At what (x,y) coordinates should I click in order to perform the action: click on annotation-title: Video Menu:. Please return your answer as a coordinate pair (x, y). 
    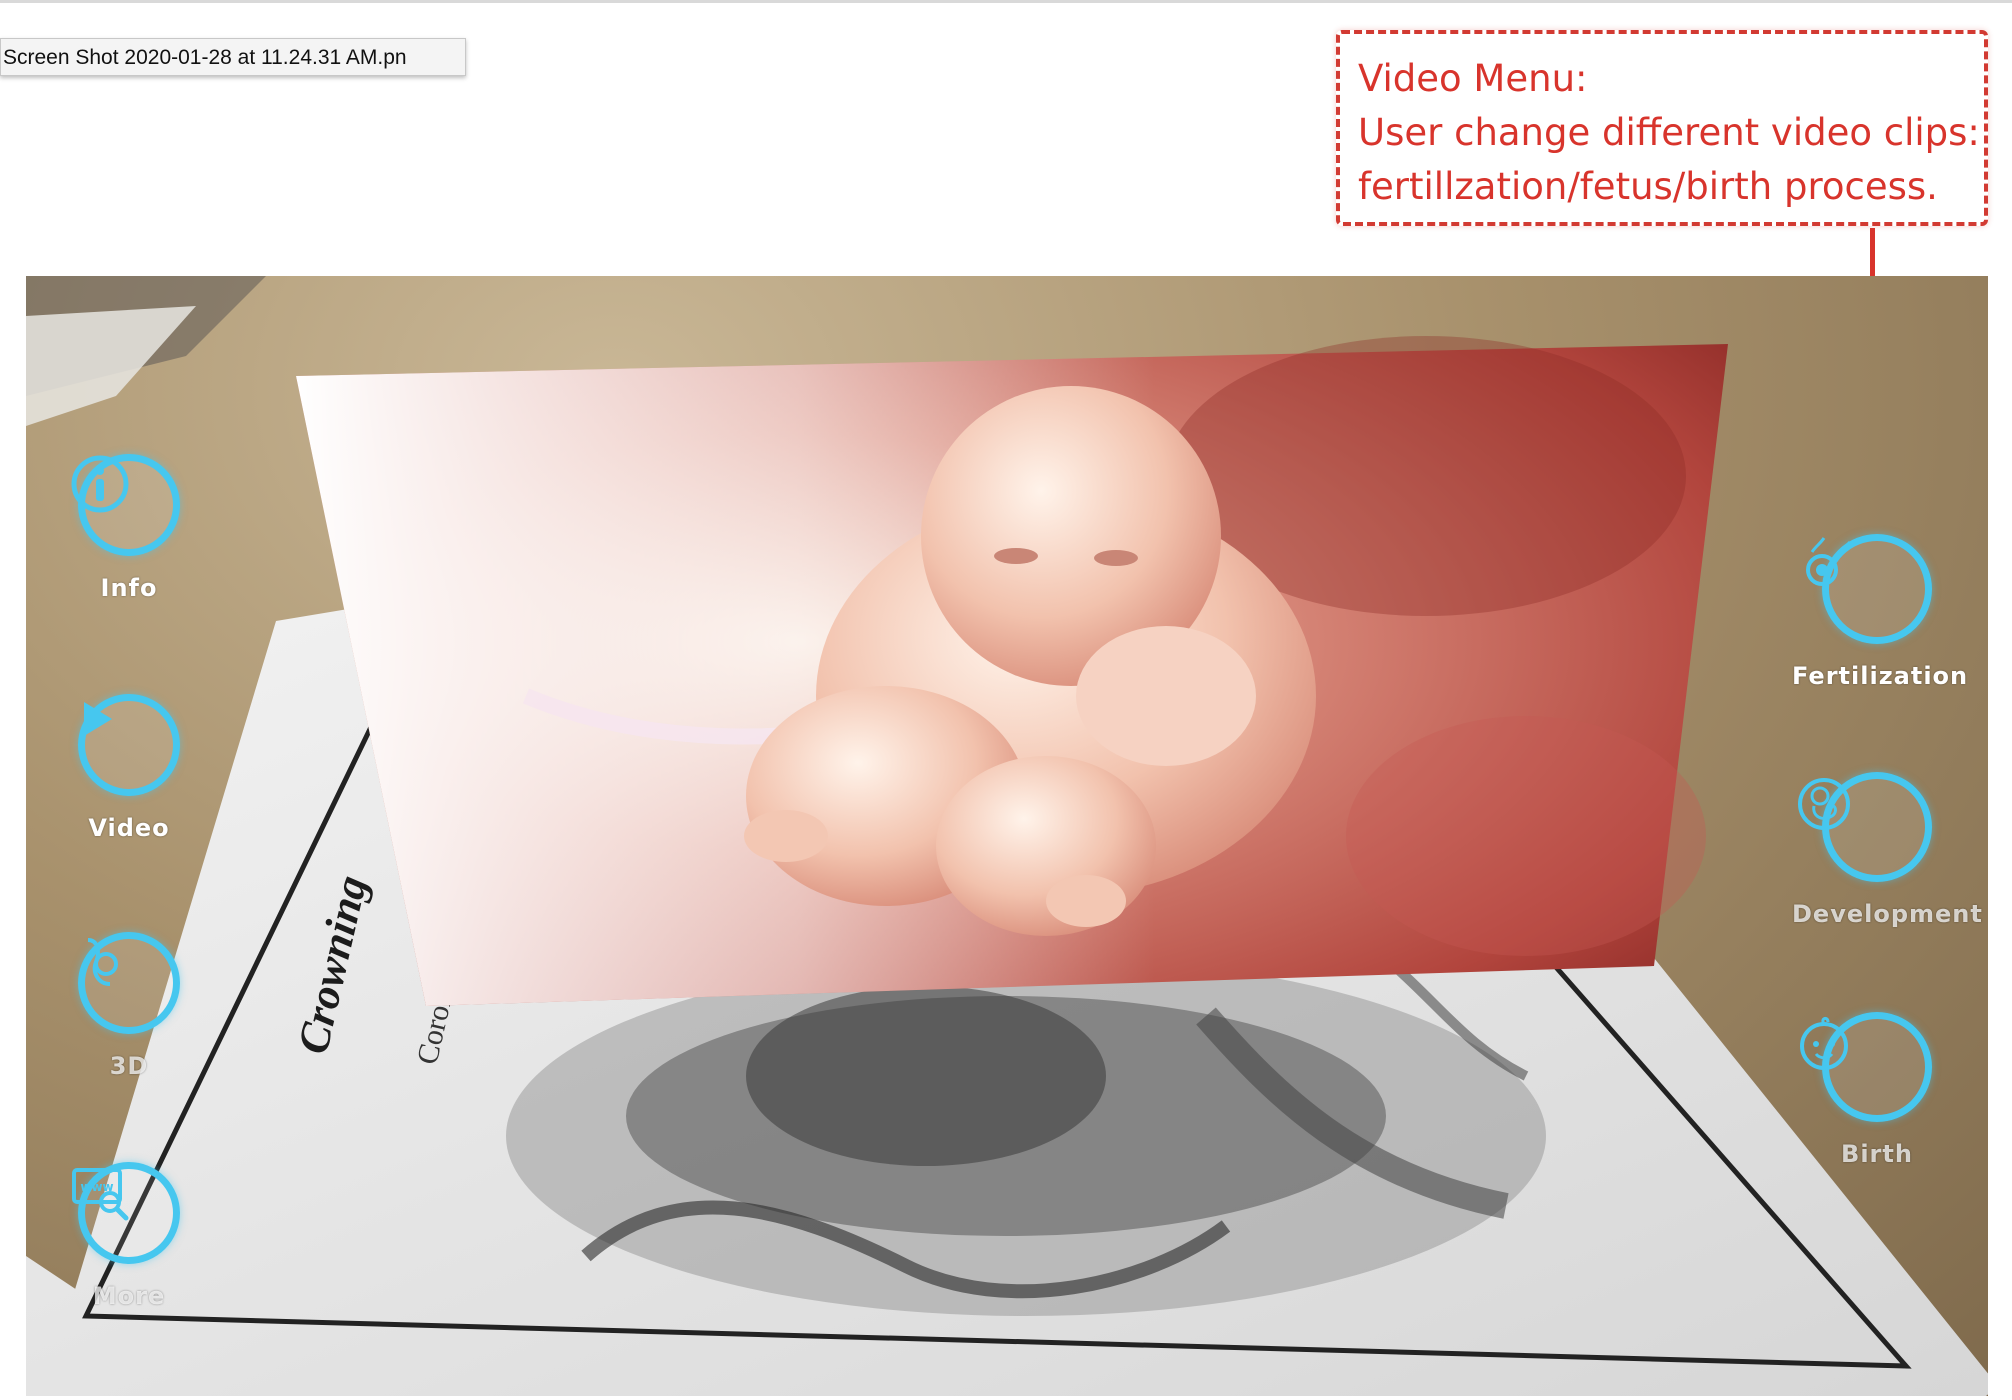
    Looking at the image, I should click on (1473, 78).